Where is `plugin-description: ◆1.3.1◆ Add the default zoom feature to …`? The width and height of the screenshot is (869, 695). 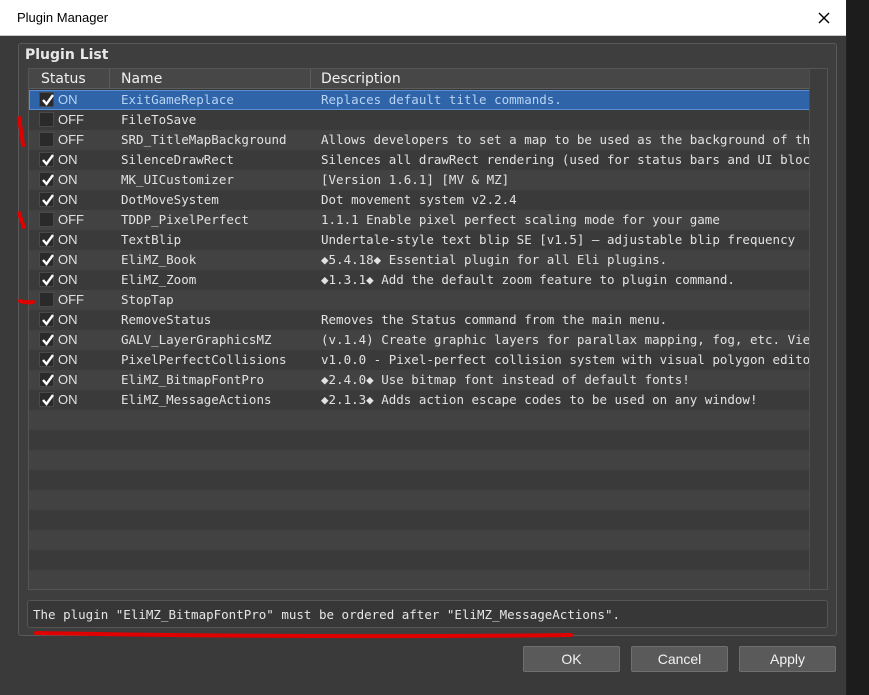 plugin-description: ◆1.3.1◆ Add the default zoom feature to … is located at coordinates (528, 279).